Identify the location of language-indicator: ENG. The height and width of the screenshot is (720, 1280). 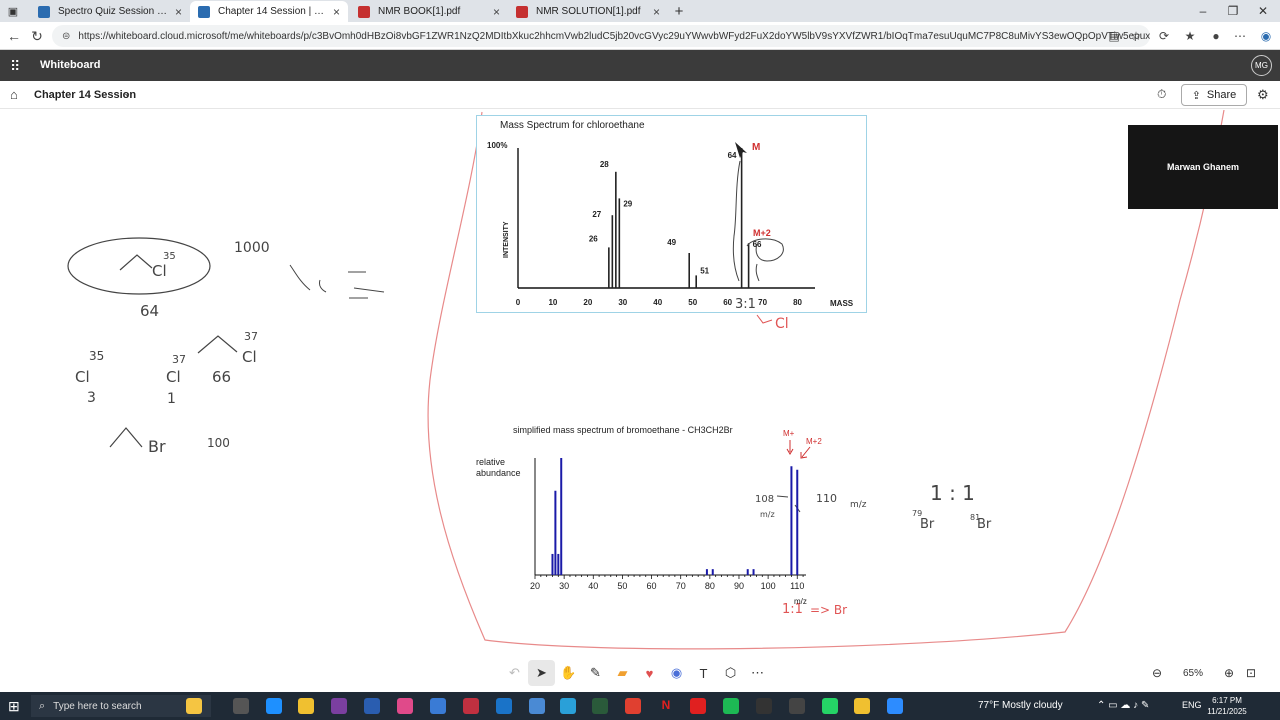
(1192, 705).